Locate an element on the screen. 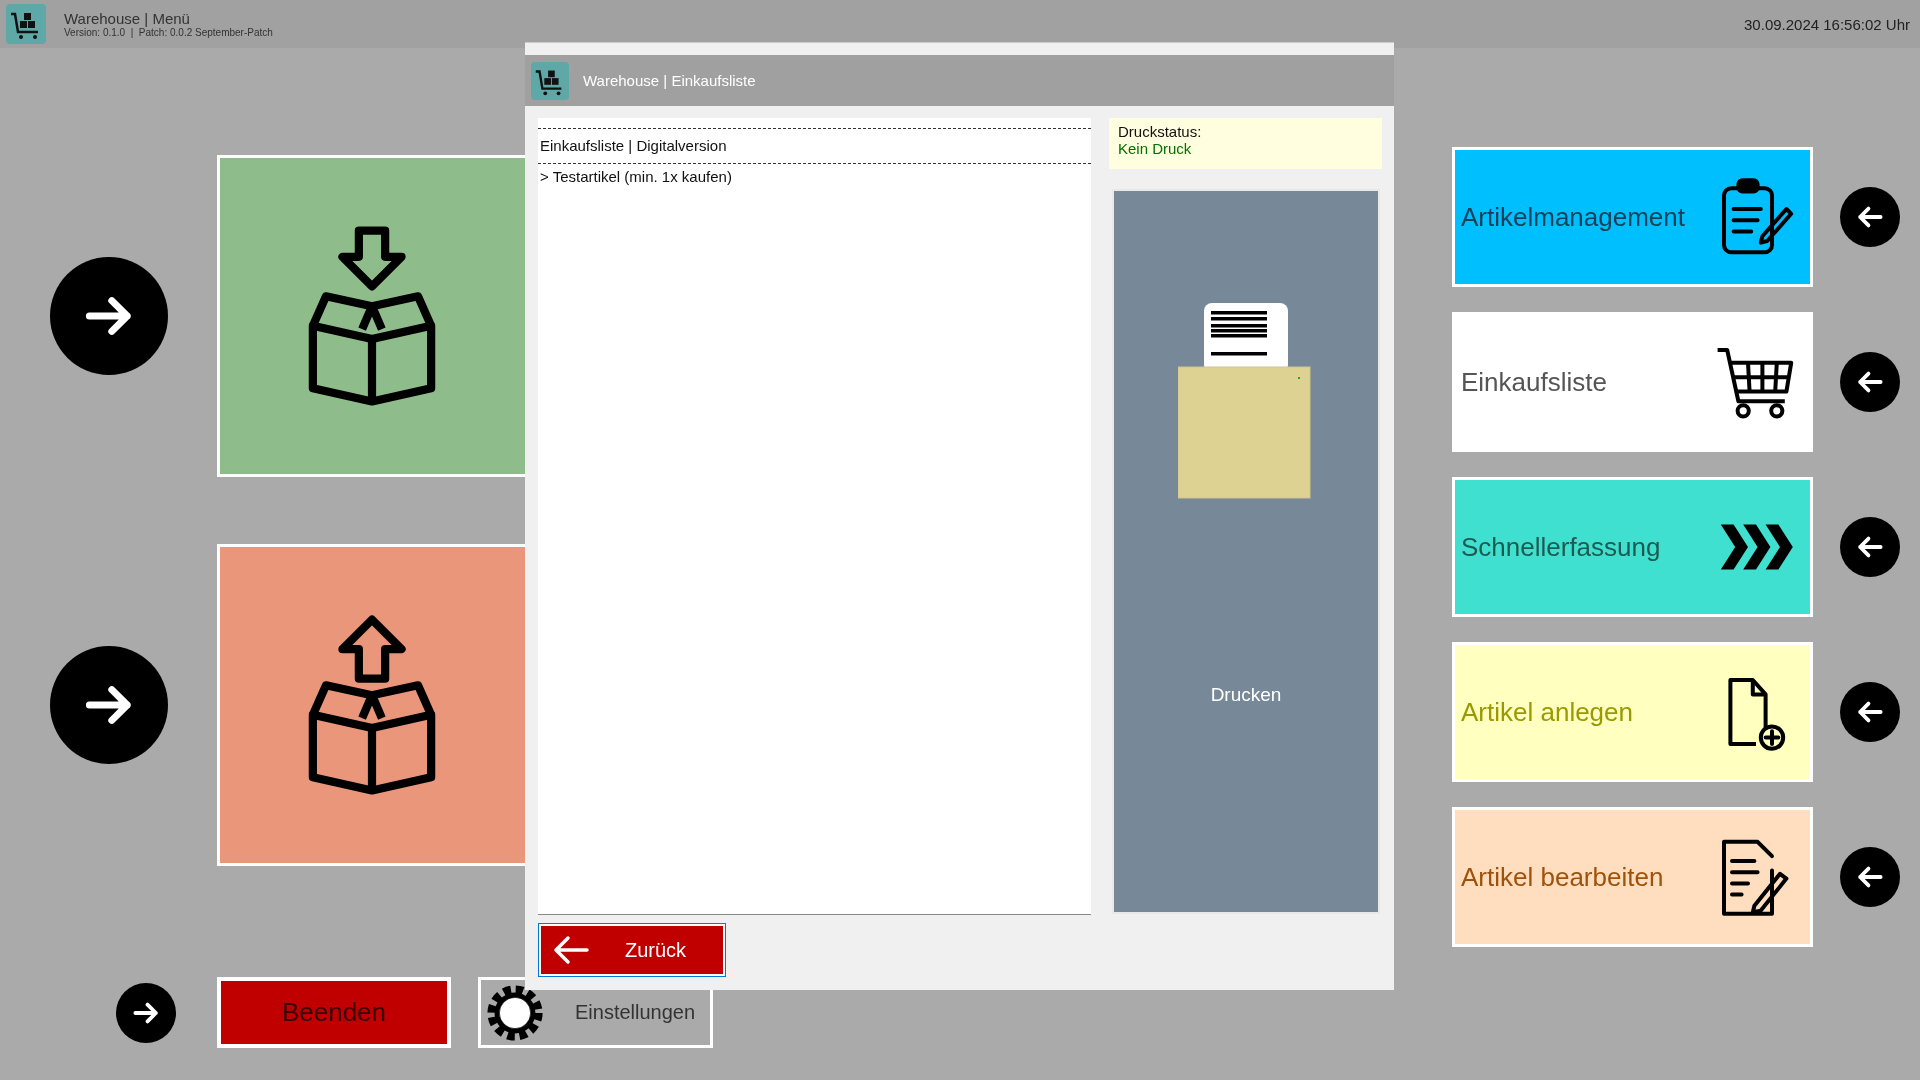 The height and width of the screenshot is (1080, 1920). clock: 30.09.2024 16:56:02 Uhr is located at coordinates (1827, 24).